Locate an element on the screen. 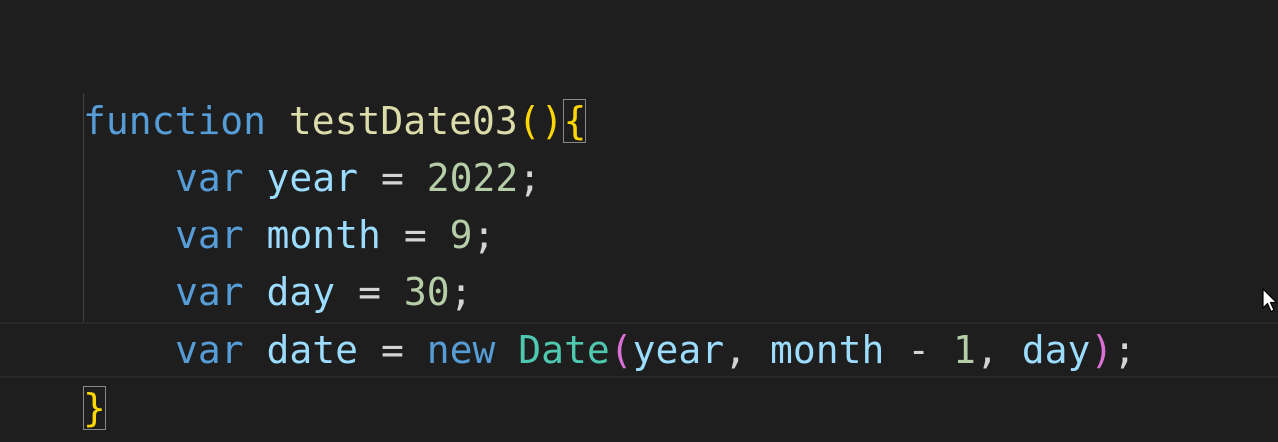 The height and width of the screenshot is (442, 1278). close-brace: } is located at coordinates (94, 408).